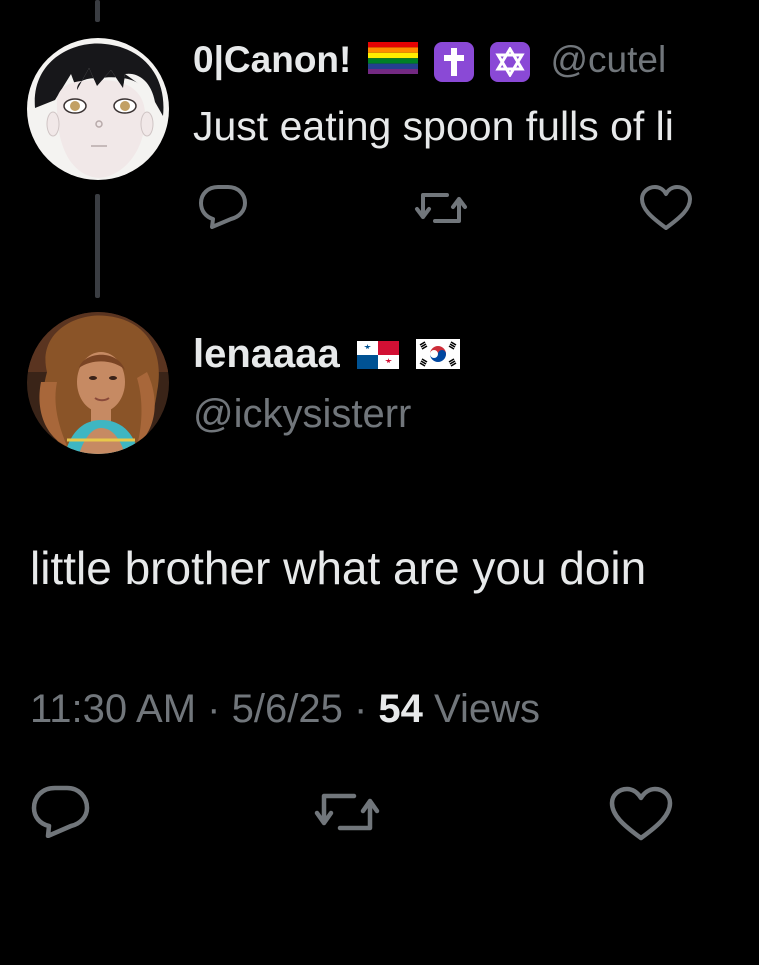  I want to click on parent-tweet-header: 0|Canon! @cutel, so click(429, 60).